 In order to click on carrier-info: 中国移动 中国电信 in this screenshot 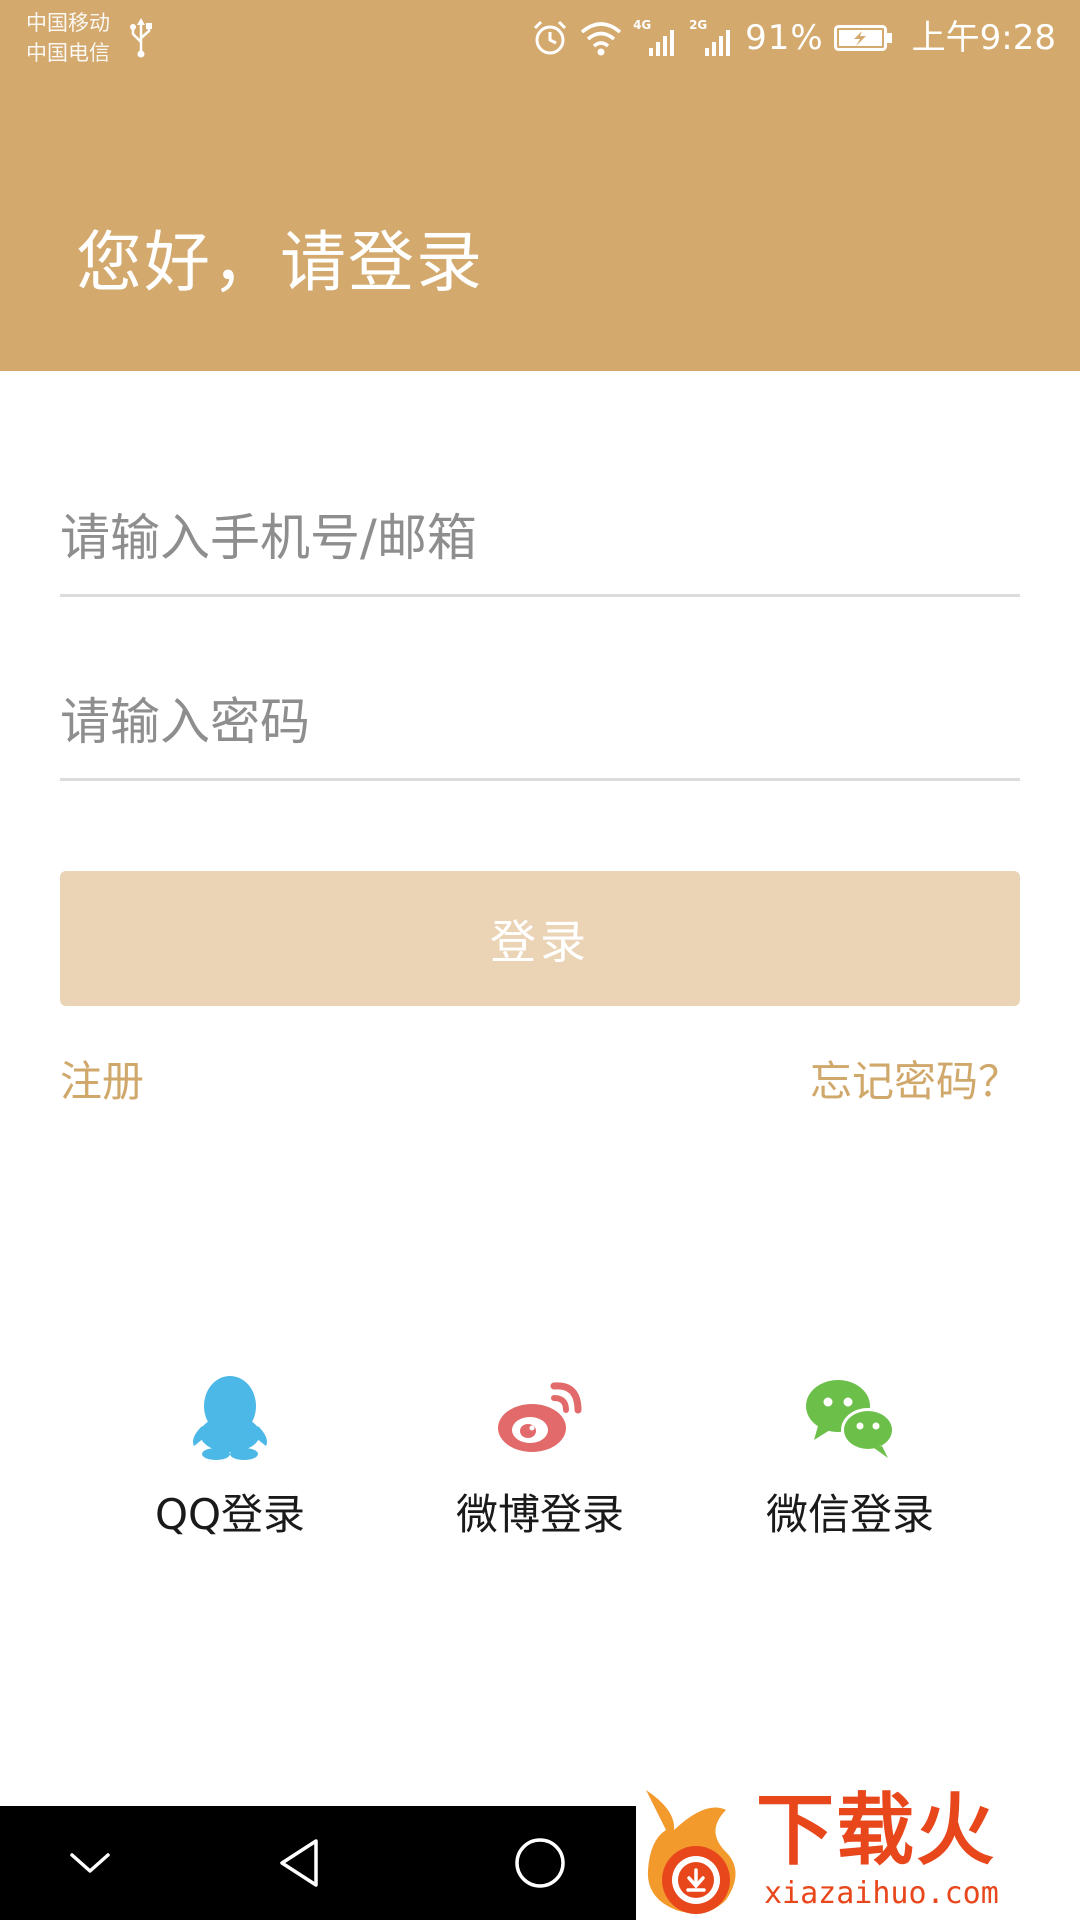, I will do `click(68, 38)`.